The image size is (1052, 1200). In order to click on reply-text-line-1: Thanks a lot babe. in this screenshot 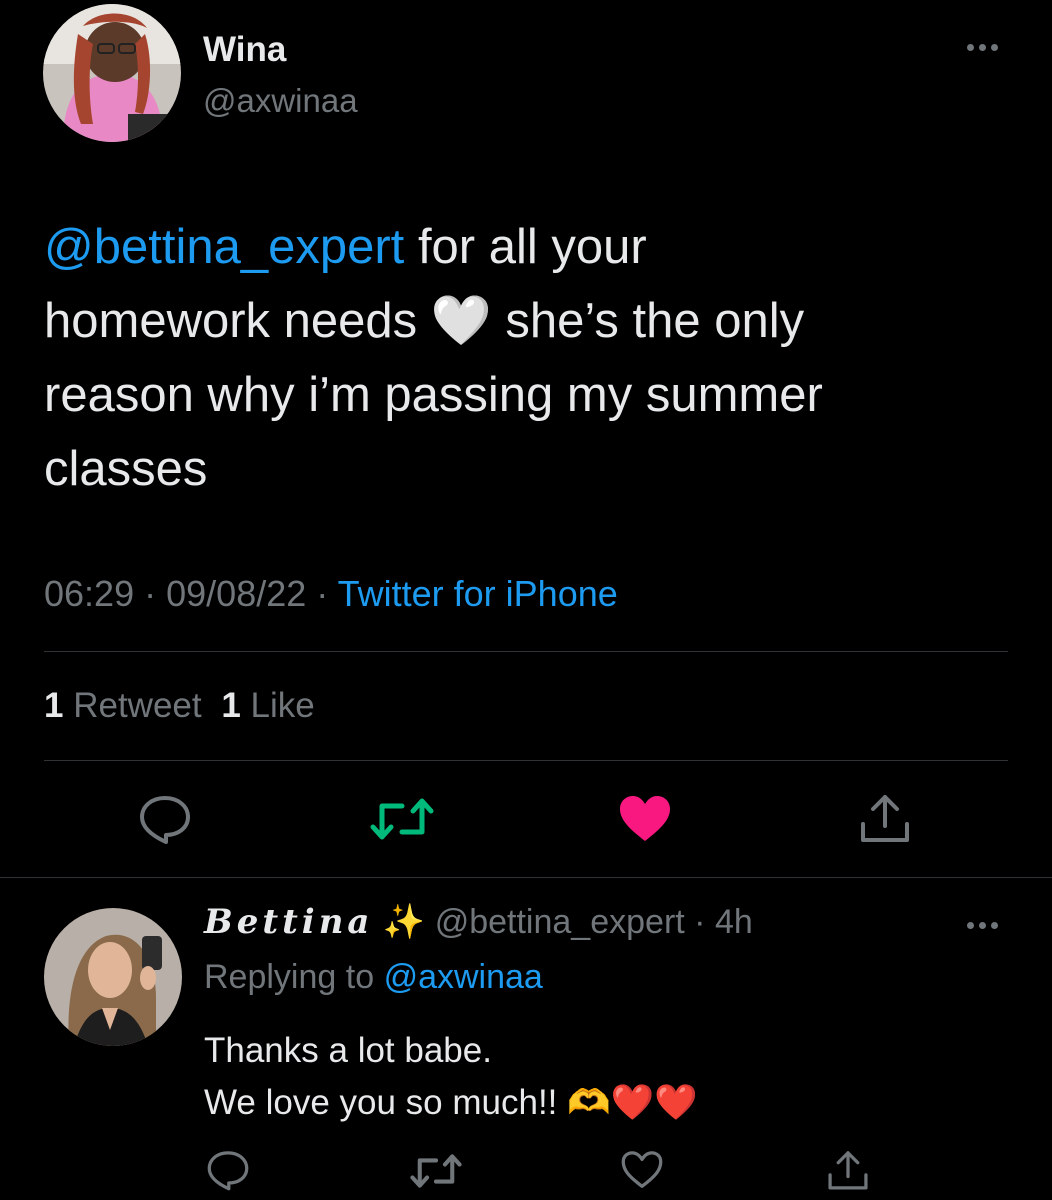, I will do `click(348, 1050)`.